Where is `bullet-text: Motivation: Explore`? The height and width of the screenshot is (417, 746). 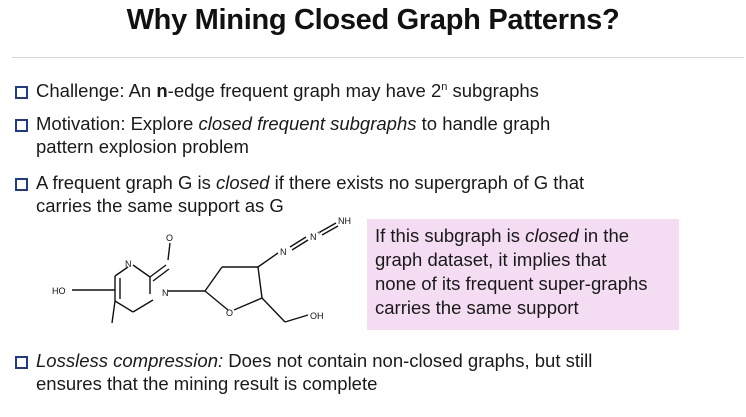
bullet-text: Motivation: Explore is located at coordinates (117, 123).